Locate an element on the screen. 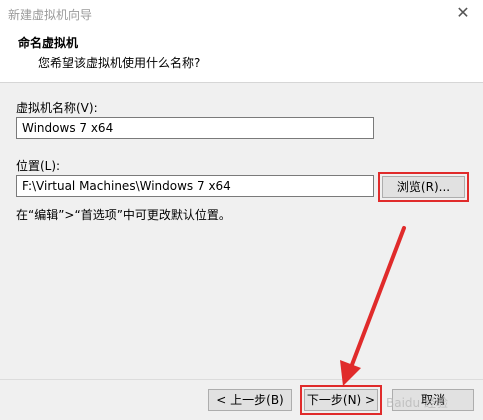 This screenshot has width=483, height=420. back-button: < 上一步(B) is located at coordinates (250, 400).